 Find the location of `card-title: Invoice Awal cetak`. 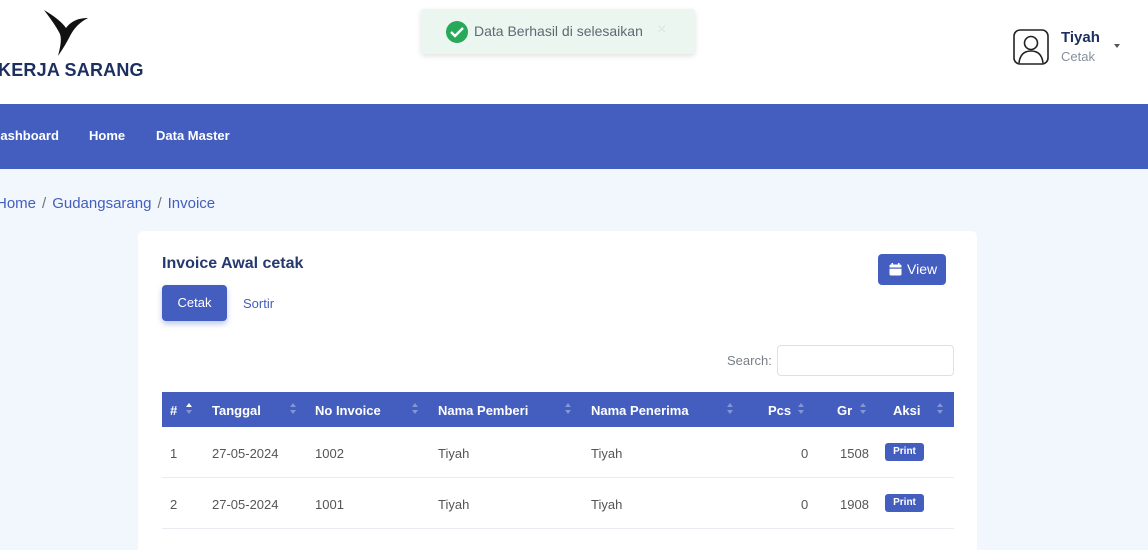

card-title: Invoice Awal cetak is located at coordinates (233, 263).